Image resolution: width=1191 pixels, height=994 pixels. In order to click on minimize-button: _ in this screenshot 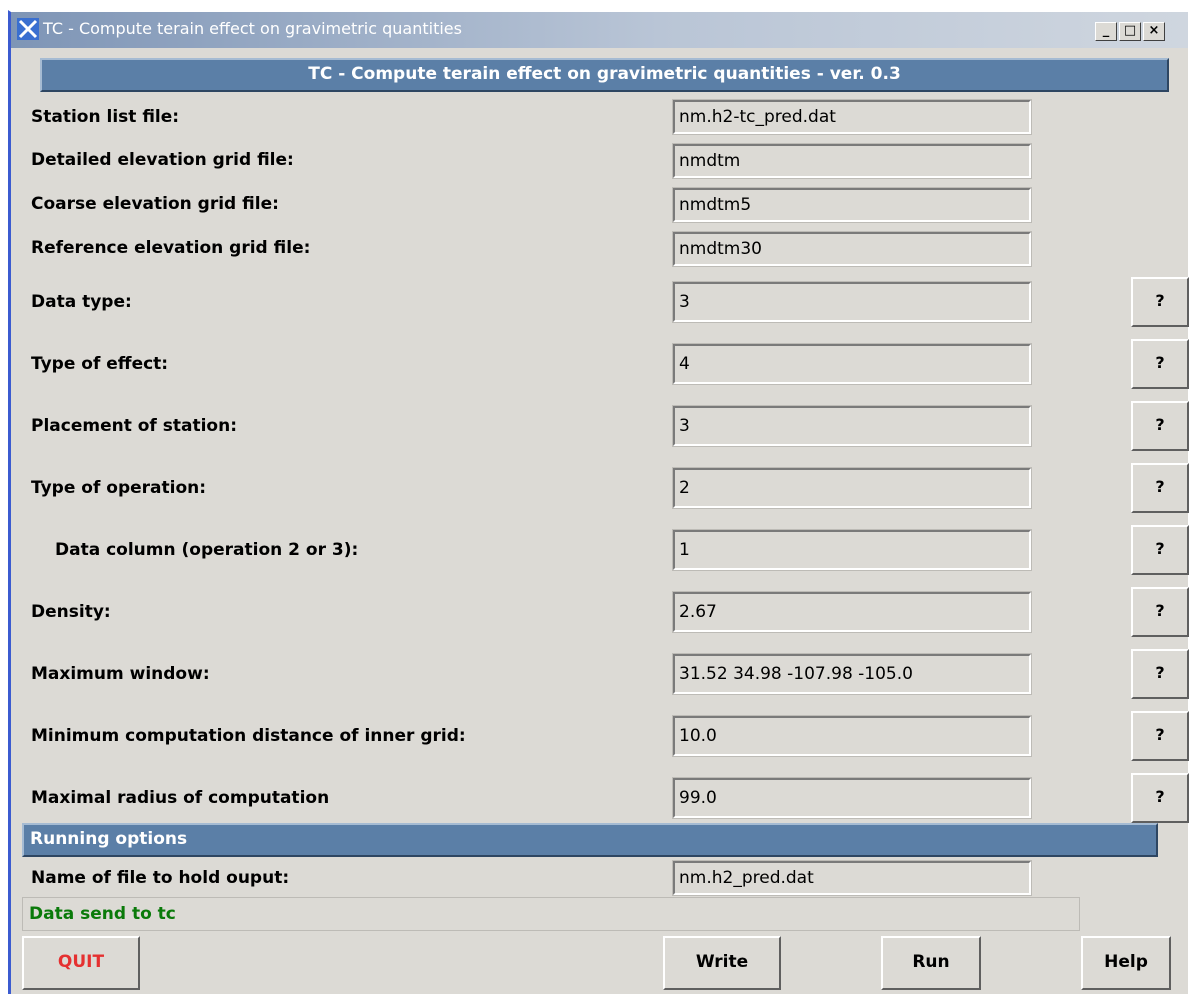, I will do `click(1106, 31)`.